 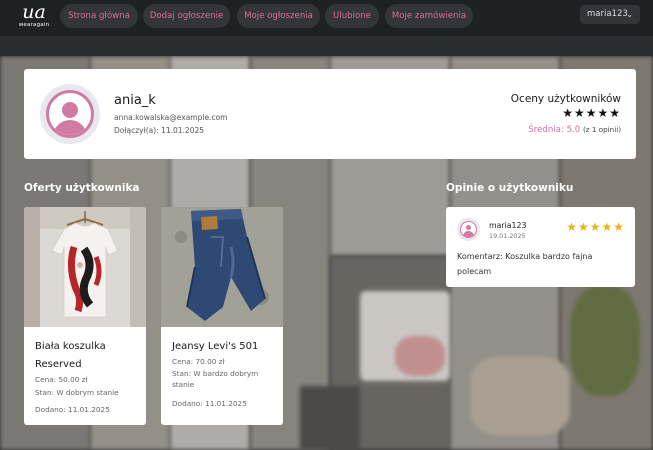 I want to click on offers-section-title: Oferty użytkownika, so click(x=82, y=188).